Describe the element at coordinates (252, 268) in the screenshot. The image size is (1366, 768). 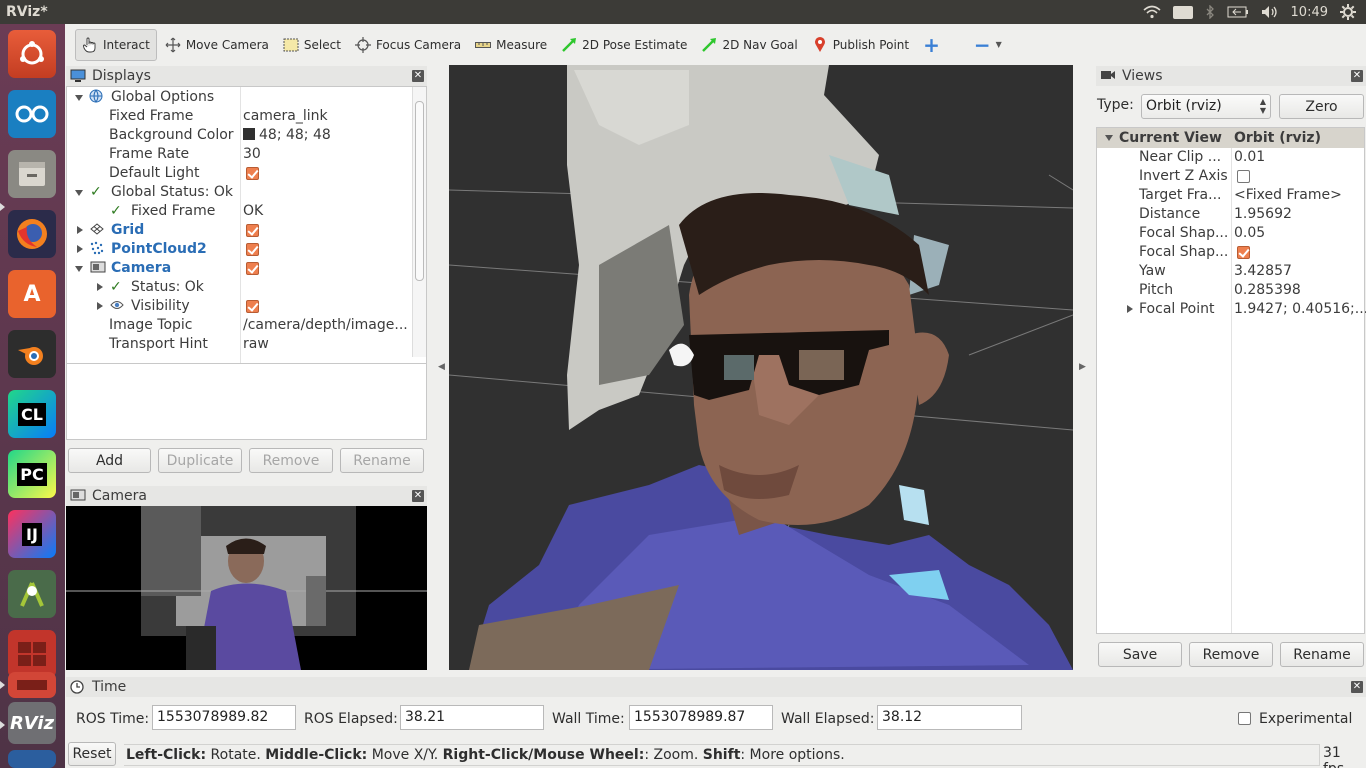
I see `camera-enabled-checkbox` at that location.